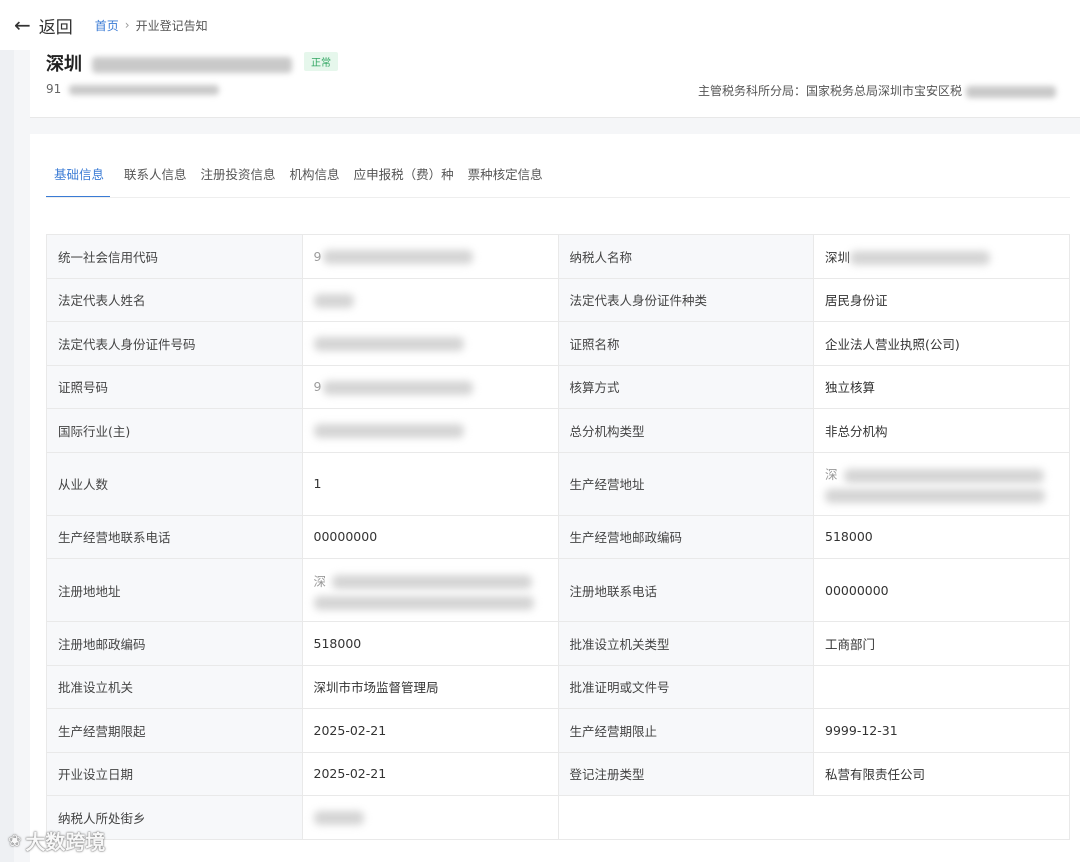 The height and width of the screenshot is (862, 1080). I want to click on table-row: 开业设立日期 2025-02-21 登记注册类型 私营有限责任公司, so click(558, 773).